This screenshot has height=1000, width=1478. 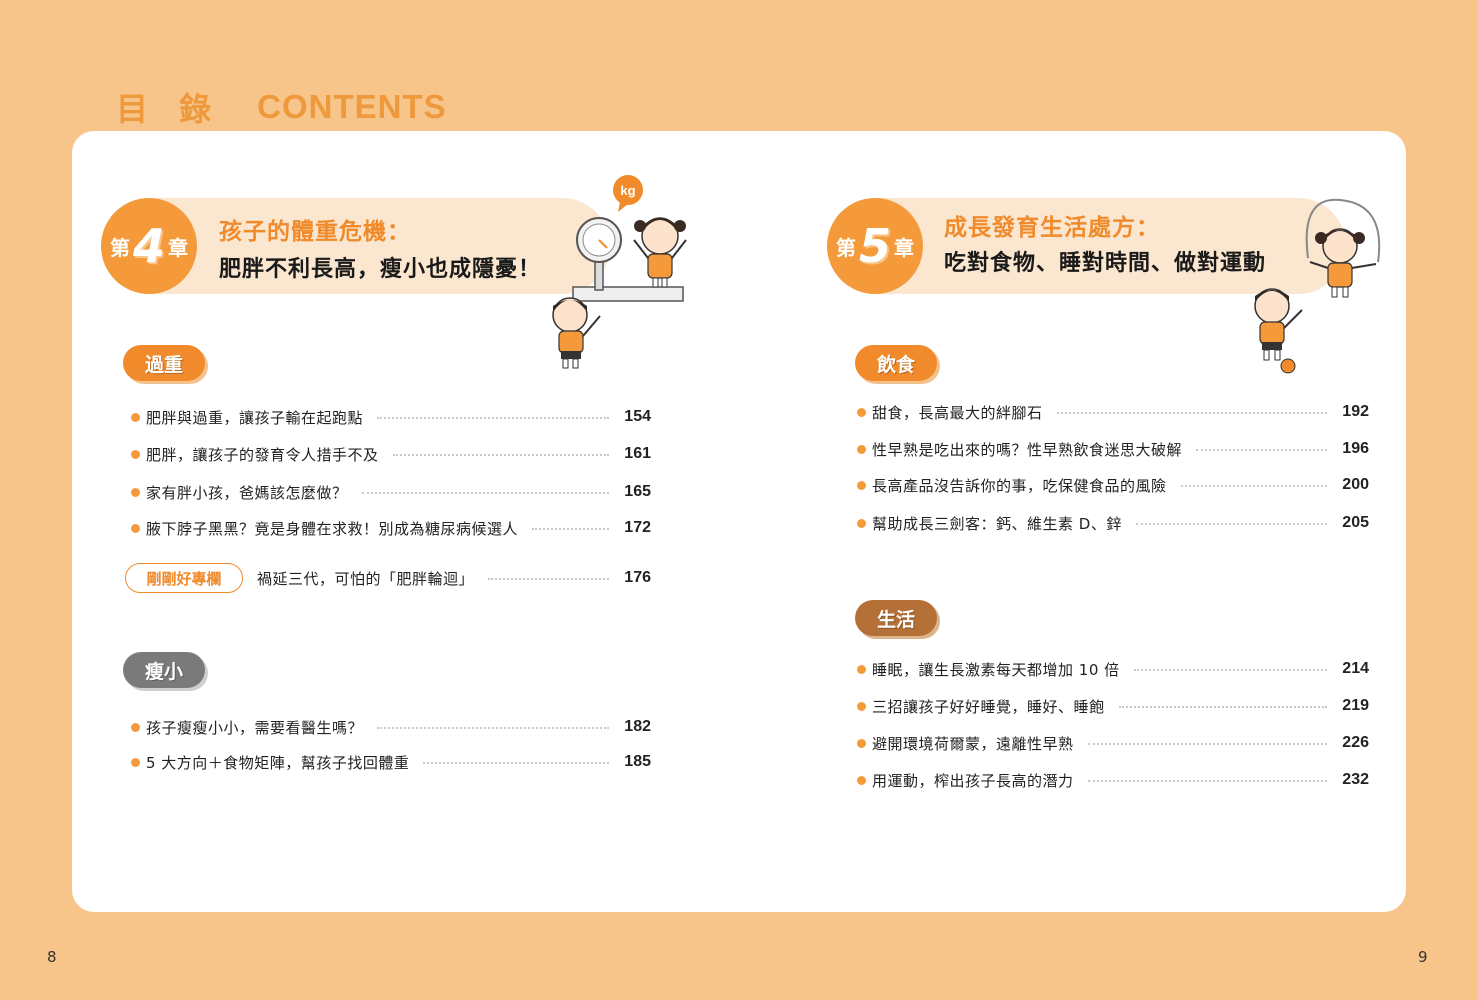 What do you see at coordinates (184, 578) in the screenshot?
I see `column-badge: 剛剛好專欄` at bounding box center [184, 578].